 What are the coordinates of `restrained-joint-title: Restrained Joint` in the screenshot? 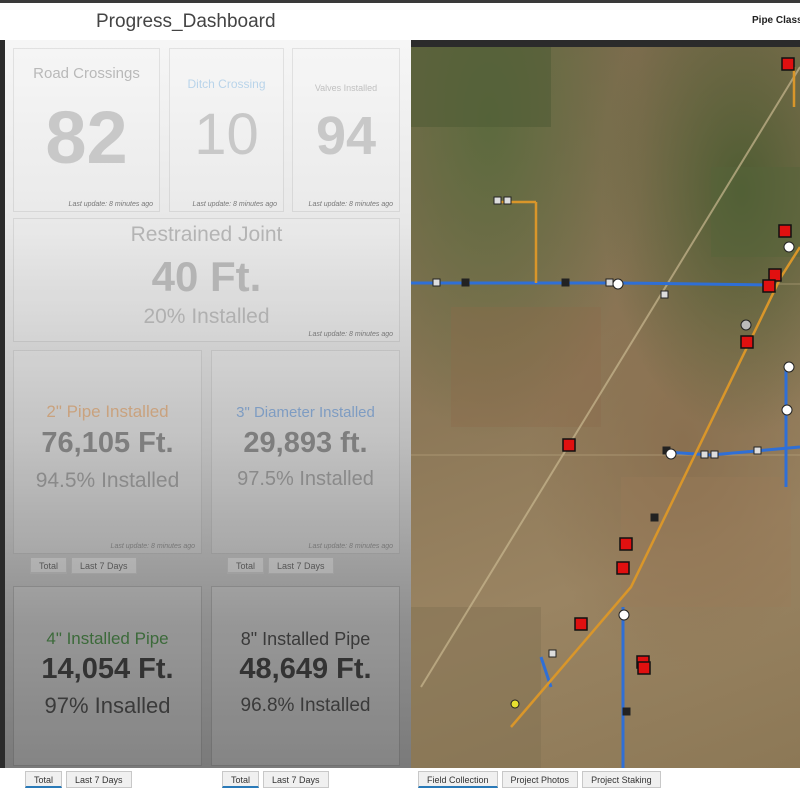 It's located at (206, 234).